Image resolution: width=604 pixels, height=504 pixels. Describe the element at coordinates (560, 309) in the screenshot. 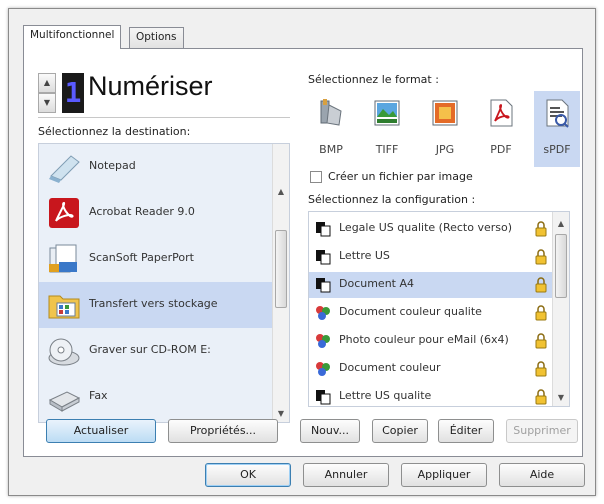

I see `configuration-scrollbar: ▲ ▼` at that location.